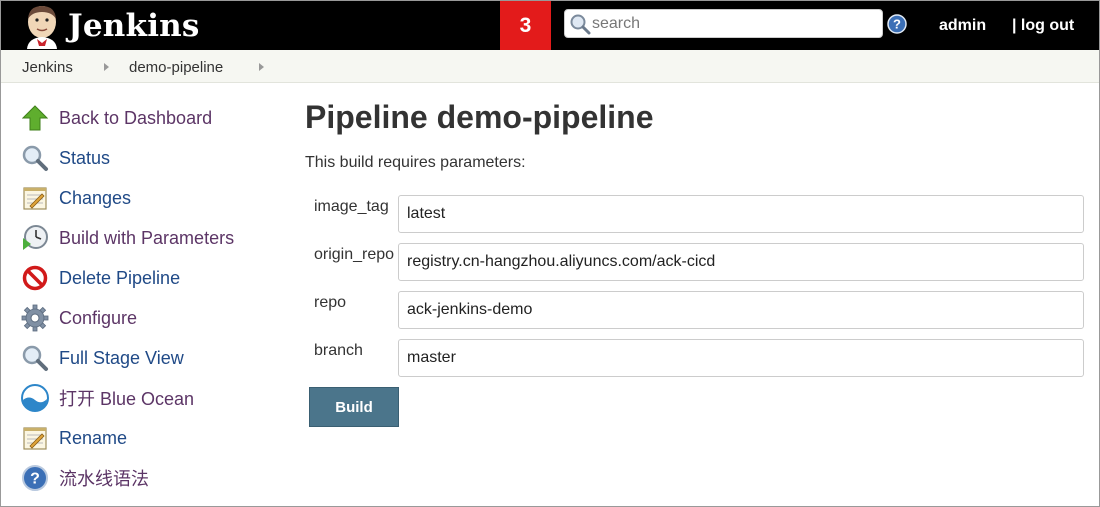 The image size is (1100, 507). What do you see at coordinates (741, 214) in the screenshot?
I see `image-tag-input` at bounding box center [741, 214].